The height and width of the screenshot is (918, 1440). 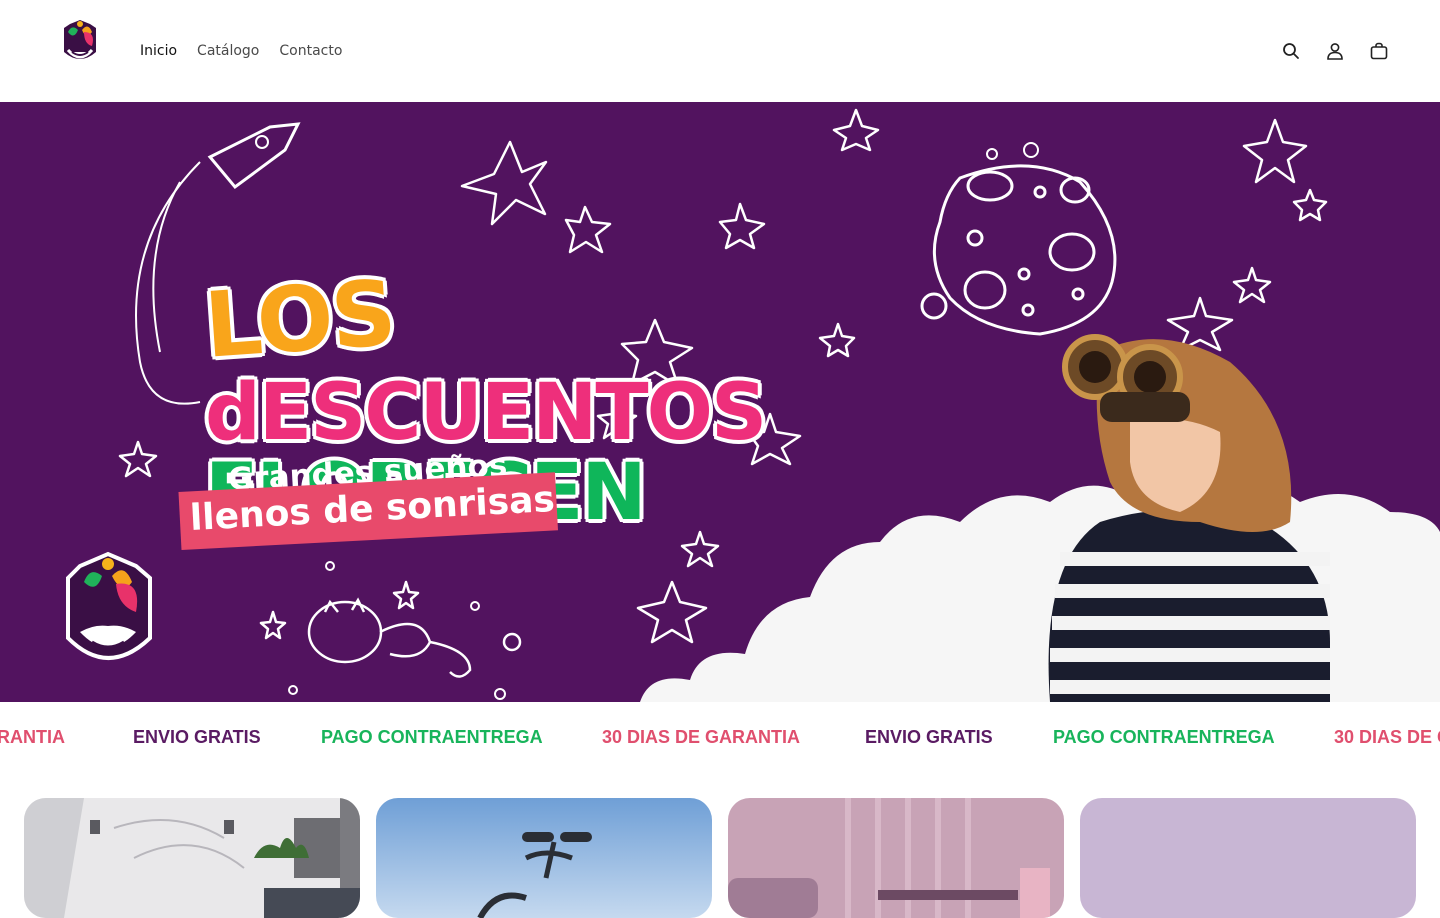 What do you see at coordinates (228, 51) in the screenshot?
I see `nav-catalogo: Catálogo` at bounding box center [228, 51].